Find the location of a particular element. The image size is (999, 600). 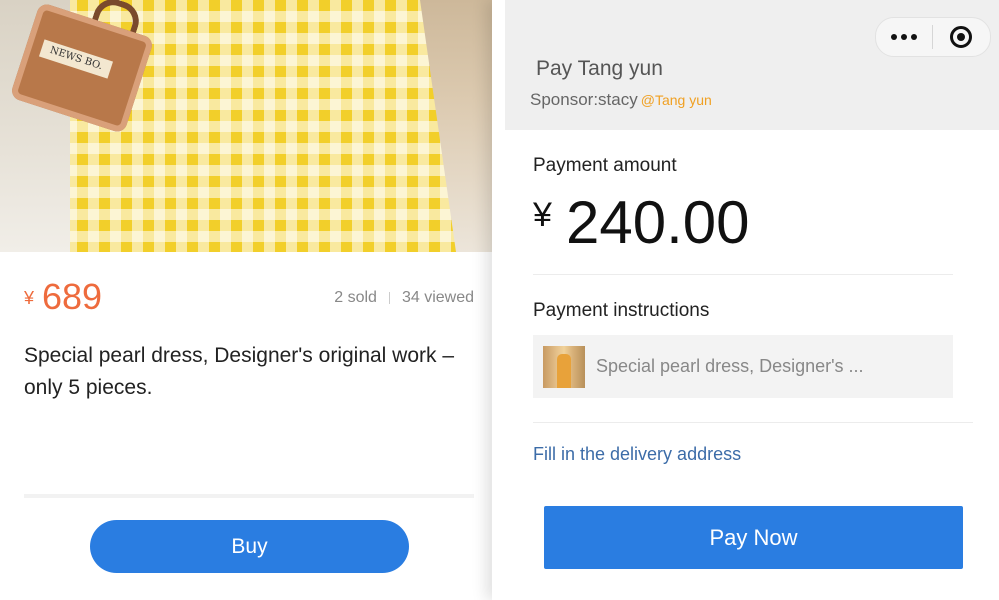

pay-now-button: Pay Now is located at coordinates (753, 537).